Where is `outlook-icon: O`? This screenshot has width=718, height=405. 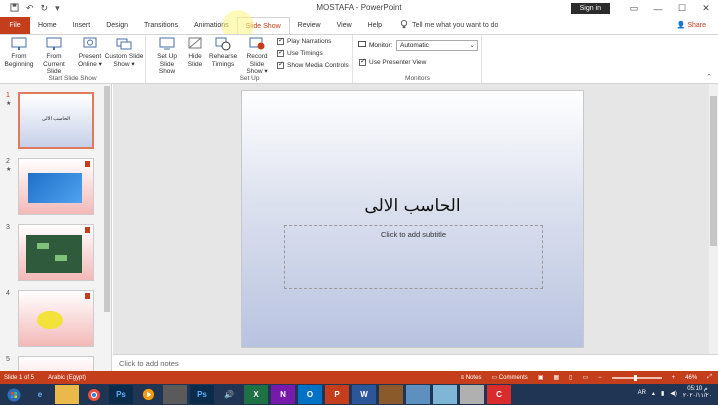
outlook-icon: O is located at coordinates (310, 394).